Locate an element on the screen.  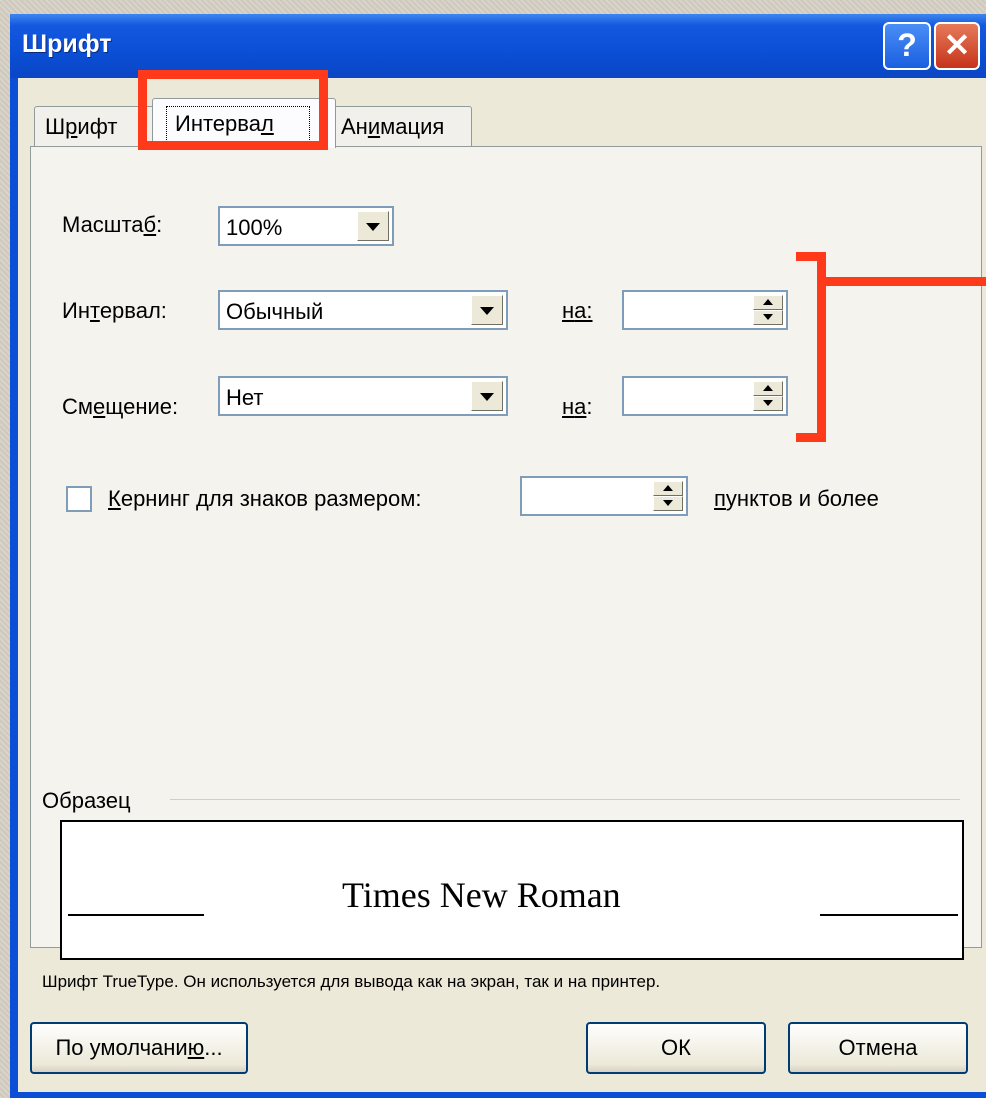
kerning-checkbox is located at coordinates (79, 499).